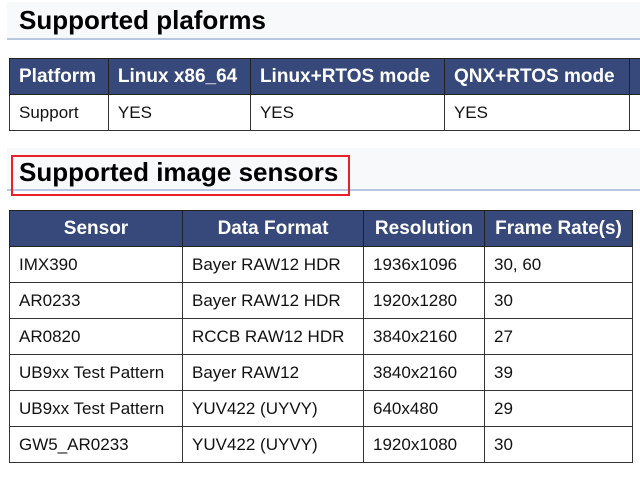 Image resolution: width=640 pixels, height=479 pixels. What do you see at coordinates (424, 228) in the screenshot?
I see `column-header: Resolution` at bounding box center [424, 228].